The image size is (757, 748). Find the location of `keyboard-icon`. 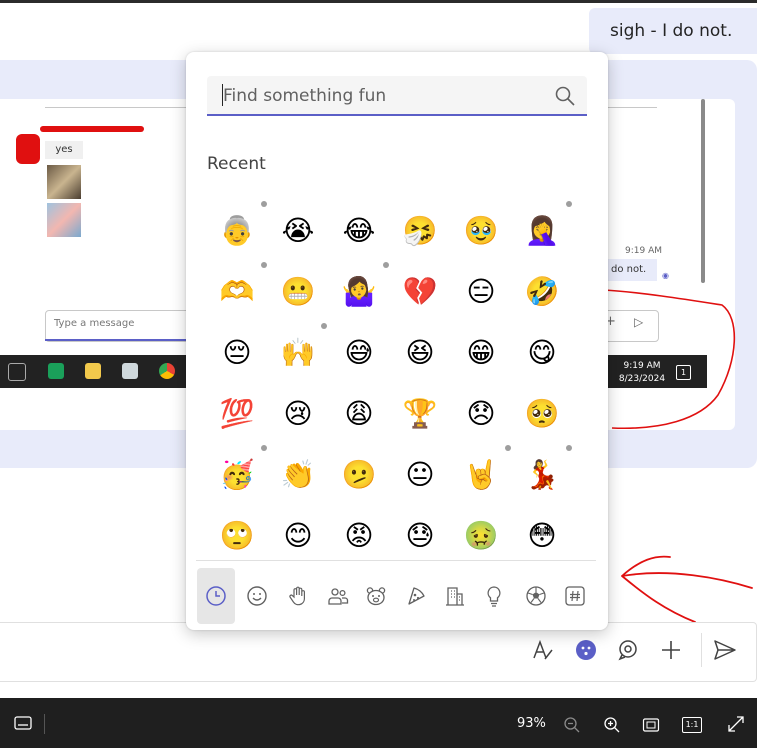

keyboard-icon is located at coordinates (23, 723).